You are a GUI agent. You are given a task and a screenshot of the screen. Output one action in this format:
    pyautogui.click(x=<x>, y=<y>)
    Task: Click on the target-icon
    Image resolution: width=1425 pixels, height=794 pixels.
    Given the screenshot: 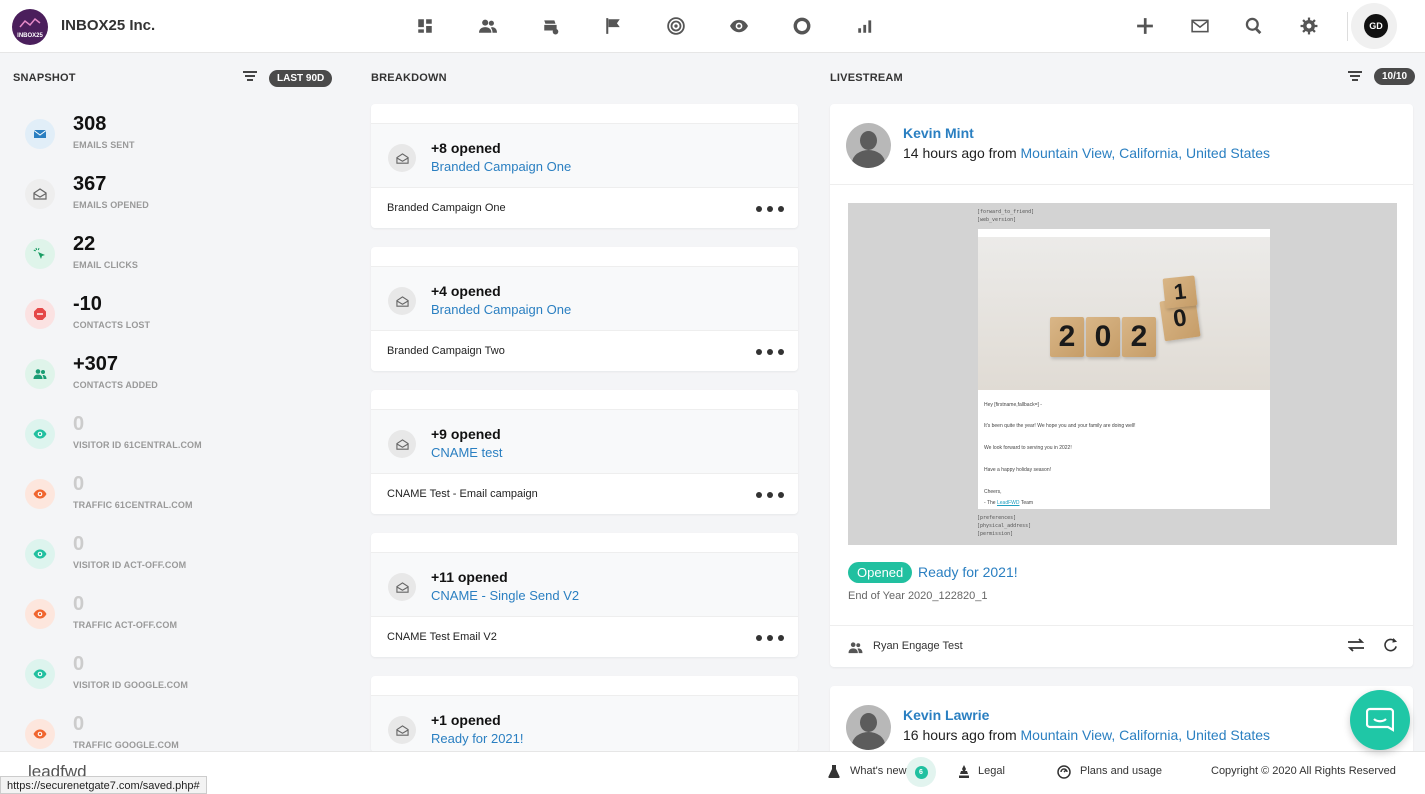 What is the action you would take?
    pyautogui.click(x=676, y=26)
    